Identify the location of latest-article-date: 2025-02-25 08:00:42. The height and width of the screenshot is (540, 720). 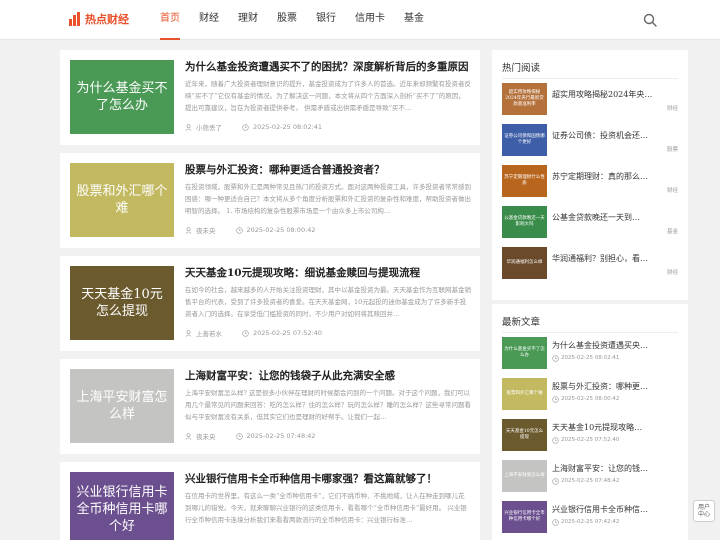
(586, 399).